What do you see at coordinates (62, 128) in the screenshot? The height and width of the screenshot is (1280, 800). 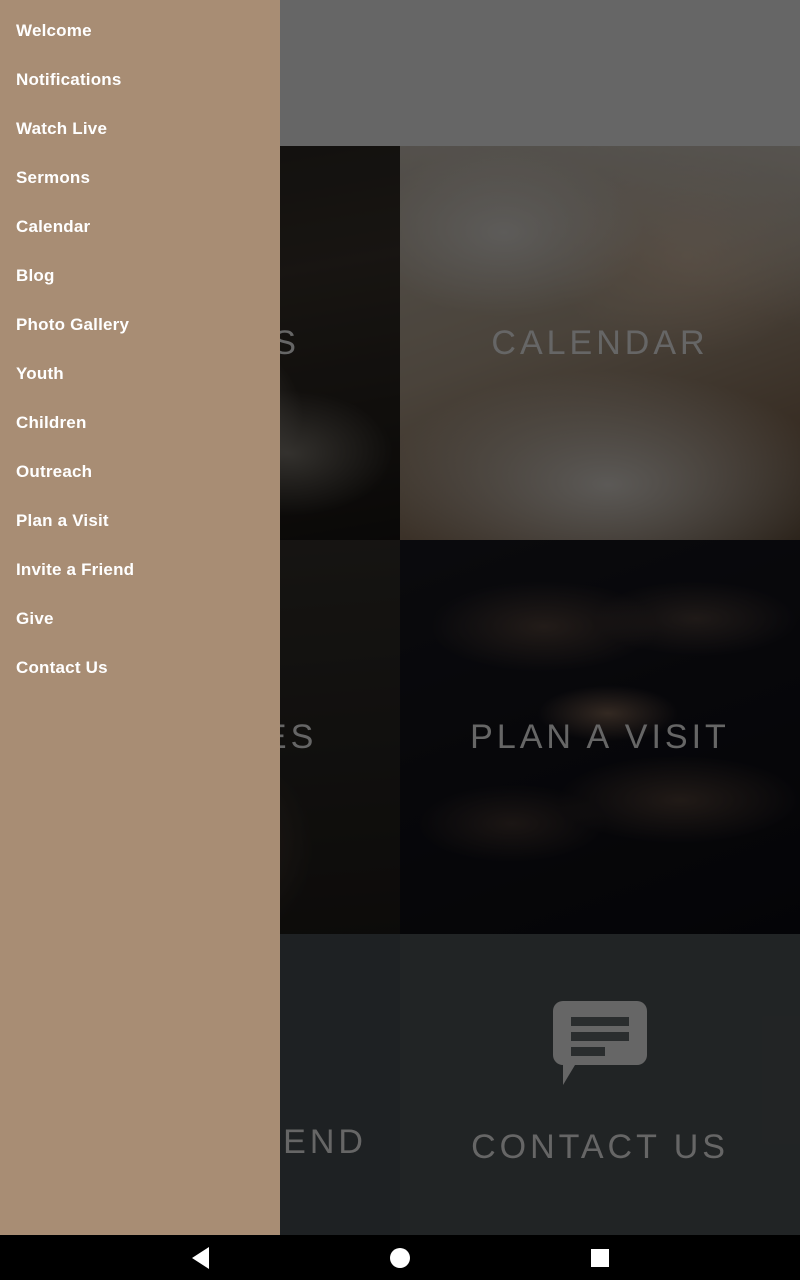 I see `sidebar-item-label: Watch Live` at bounding box center [62, 128].